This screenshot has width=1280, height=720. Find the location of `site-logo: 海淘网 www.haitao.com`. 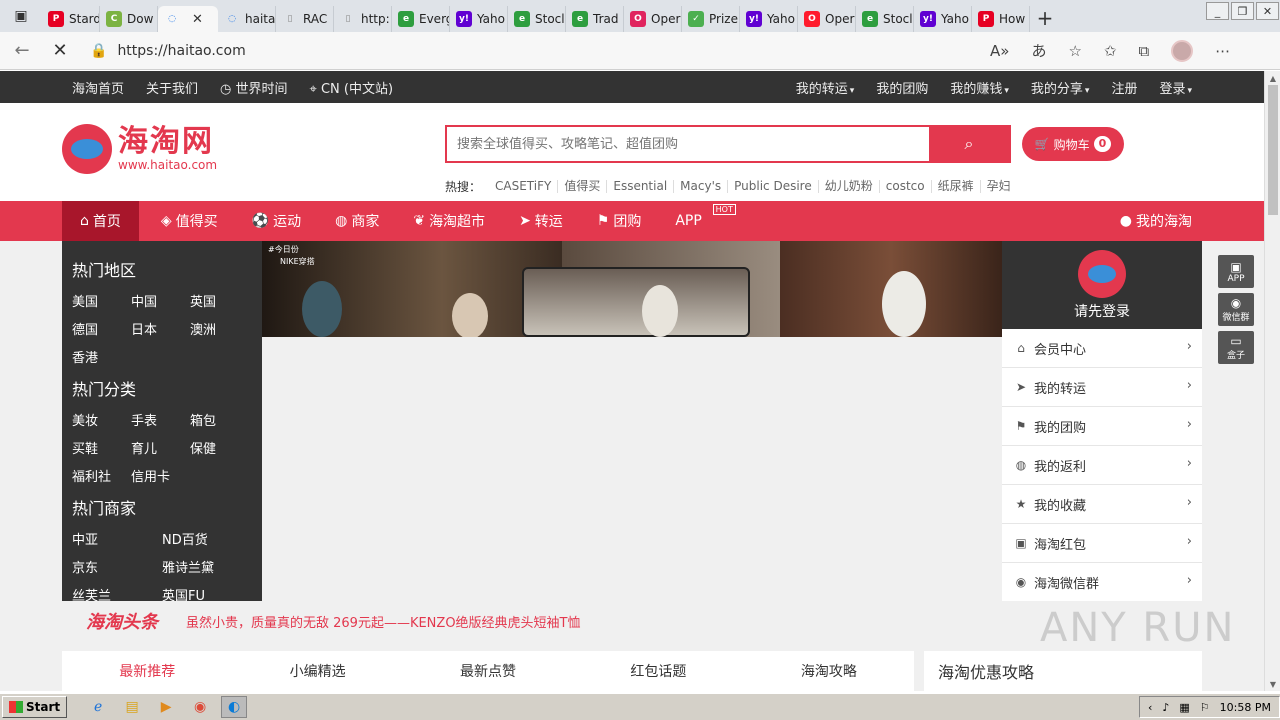

site-logo: 海淘网 www.haitao.com is located at coordinates (139, 149).